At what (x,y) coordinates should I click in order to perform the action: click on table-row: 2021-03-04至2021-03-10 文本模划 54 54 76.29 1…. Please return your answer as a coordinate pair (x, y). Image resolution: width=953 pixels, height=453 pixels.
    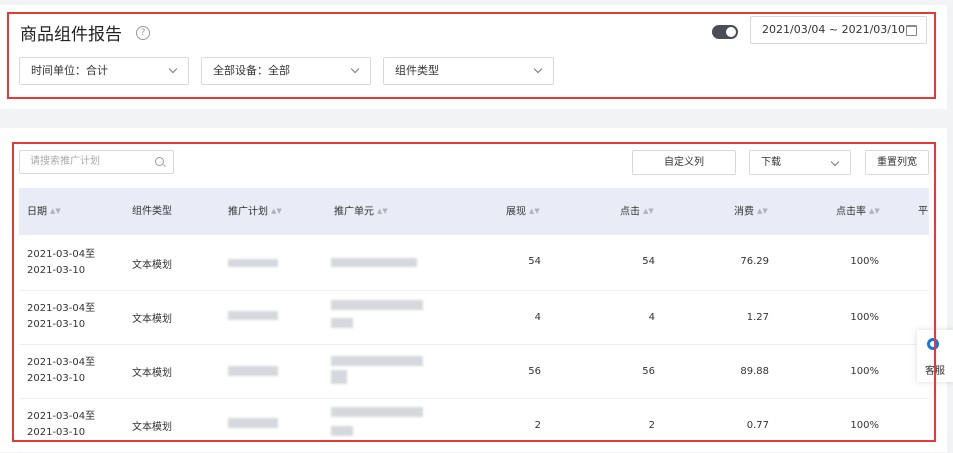
    Looking at the image, I should click on (474, 263).